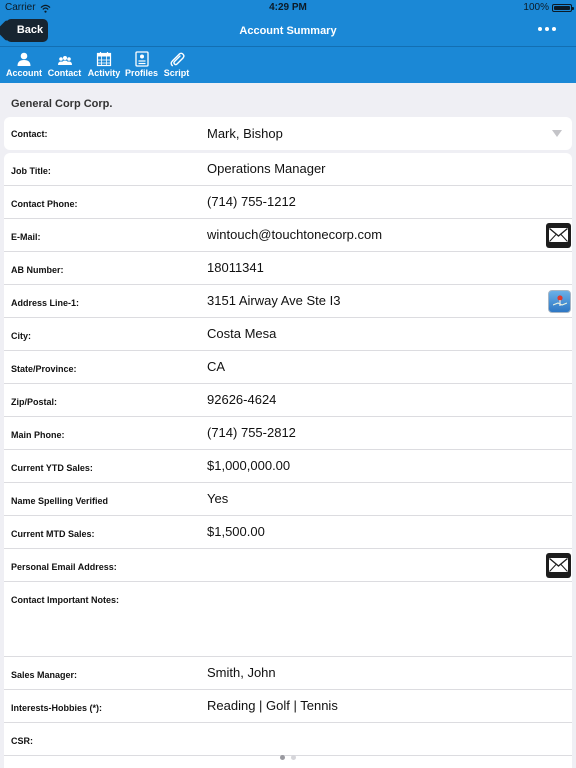 The image size is (576, 768). Describe the element at coordinates (34, 402) in the screenshot. I see `field-label: Zip/Postal:` at that location.